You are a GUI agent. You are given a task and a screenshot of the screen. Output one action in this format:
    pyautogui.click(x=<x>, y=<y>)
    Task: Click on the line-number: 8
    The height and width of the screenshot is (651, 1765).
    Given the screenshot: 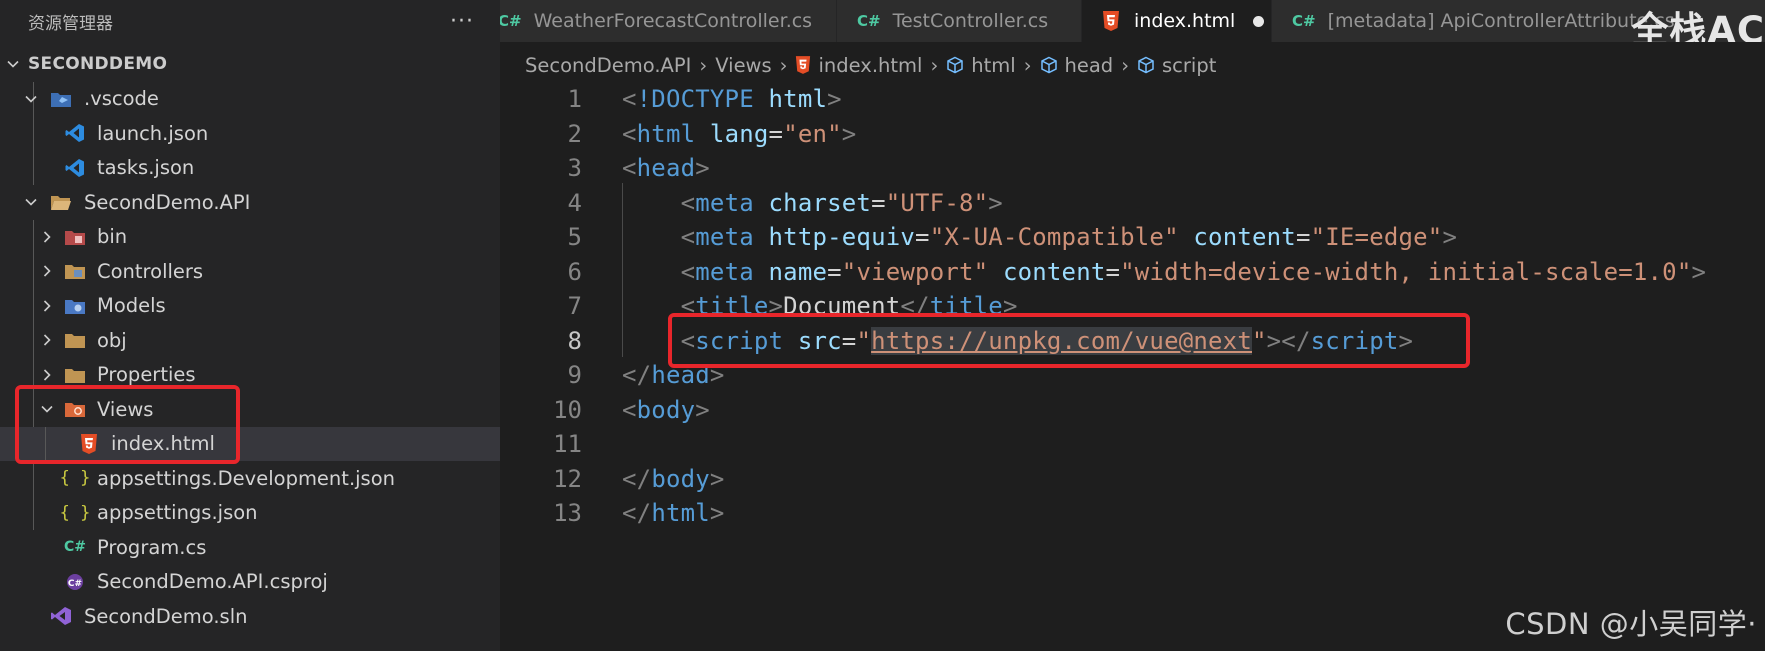 What is the action you would take?
    pyautogui.click(x=574, y=340)
    